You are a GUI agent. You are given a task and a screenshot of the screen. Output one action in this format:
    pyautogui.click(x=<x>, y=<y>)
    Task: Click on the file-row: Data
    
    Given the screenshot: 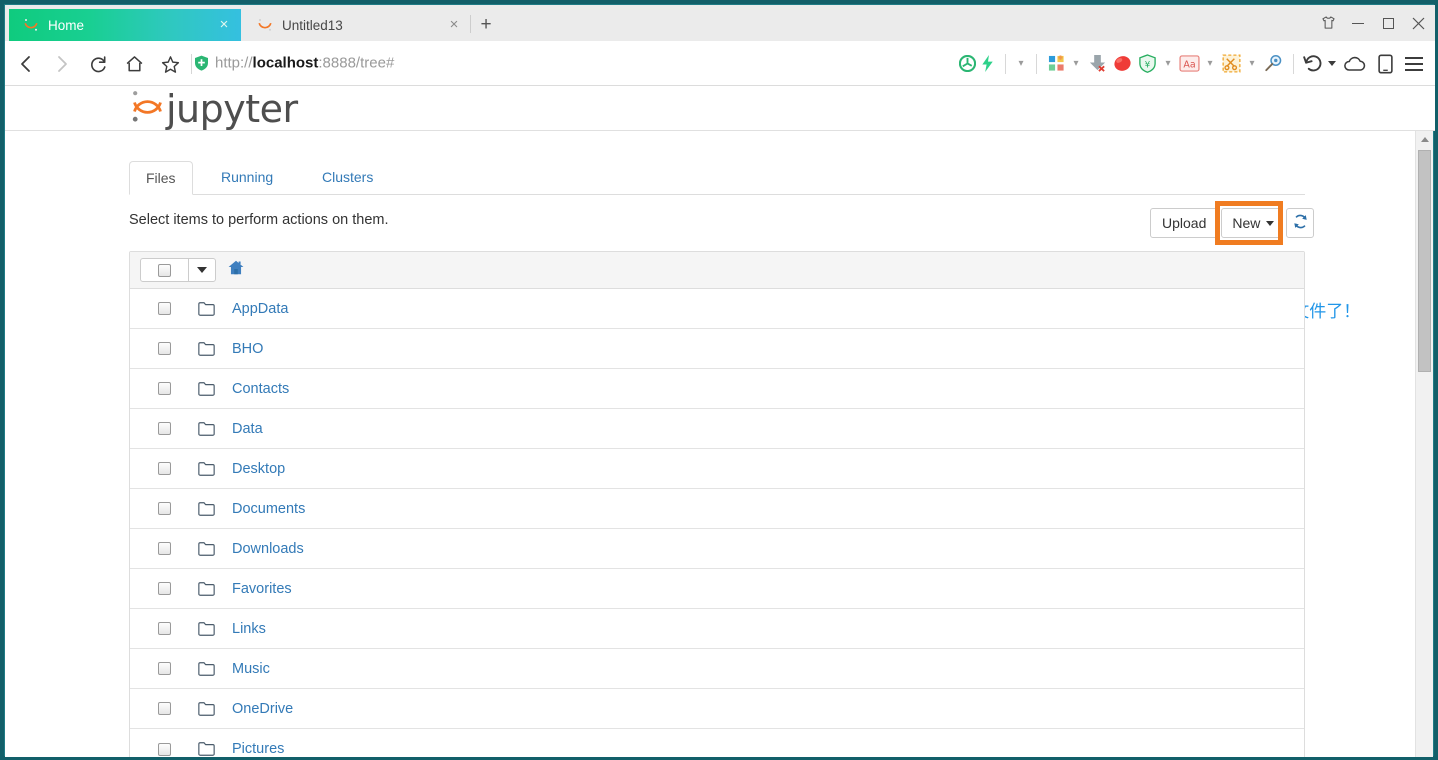 What is the action you would take?
    pyautogui.click(x=717, y=429)
    